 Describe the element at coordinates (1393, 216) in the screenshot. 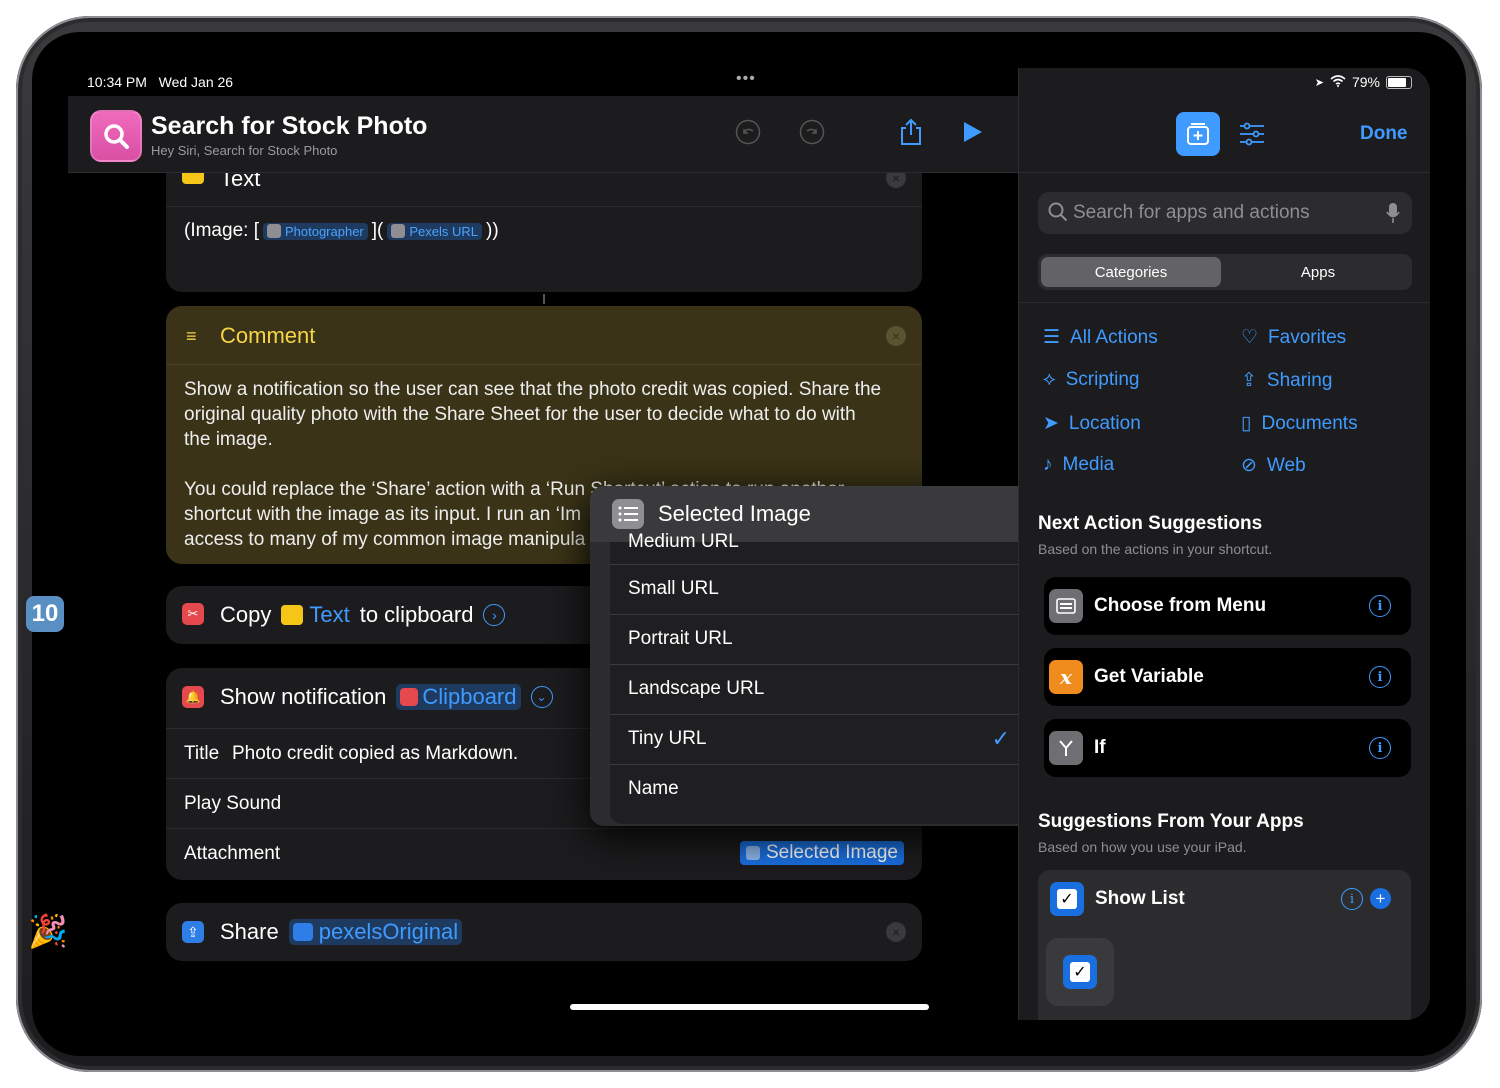

I see `microphone-icon` at that location.